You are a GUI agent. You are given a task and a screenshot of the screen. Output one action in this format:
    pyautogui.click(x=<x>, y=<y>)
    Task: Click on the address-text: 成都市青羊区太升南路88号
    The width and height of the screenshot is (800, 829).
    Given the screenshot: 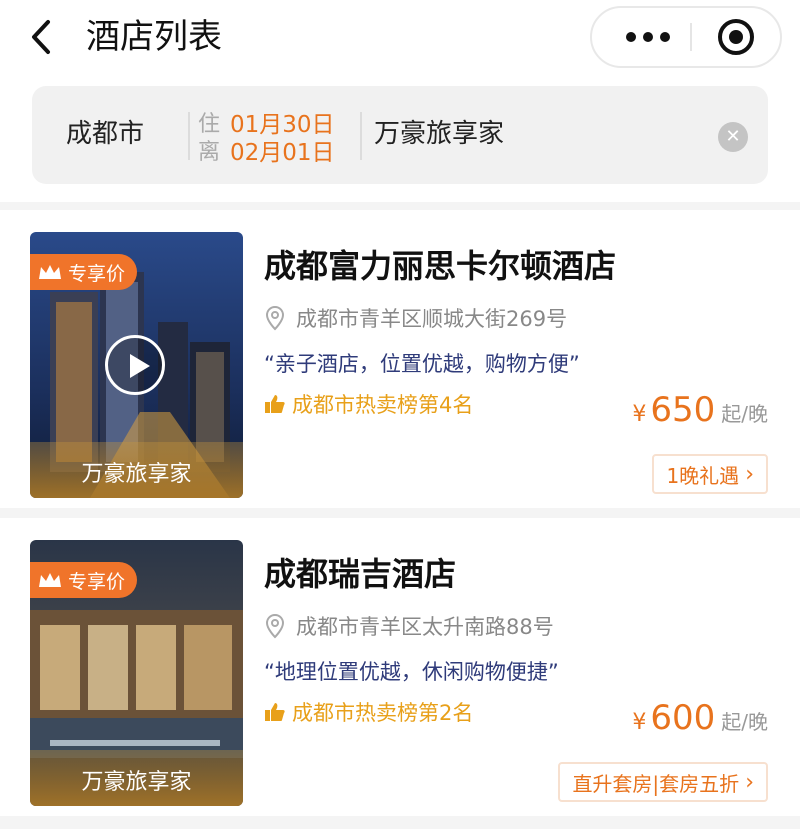 What is the action you would take?
    pyautogui.click(x=425, y=627)
    